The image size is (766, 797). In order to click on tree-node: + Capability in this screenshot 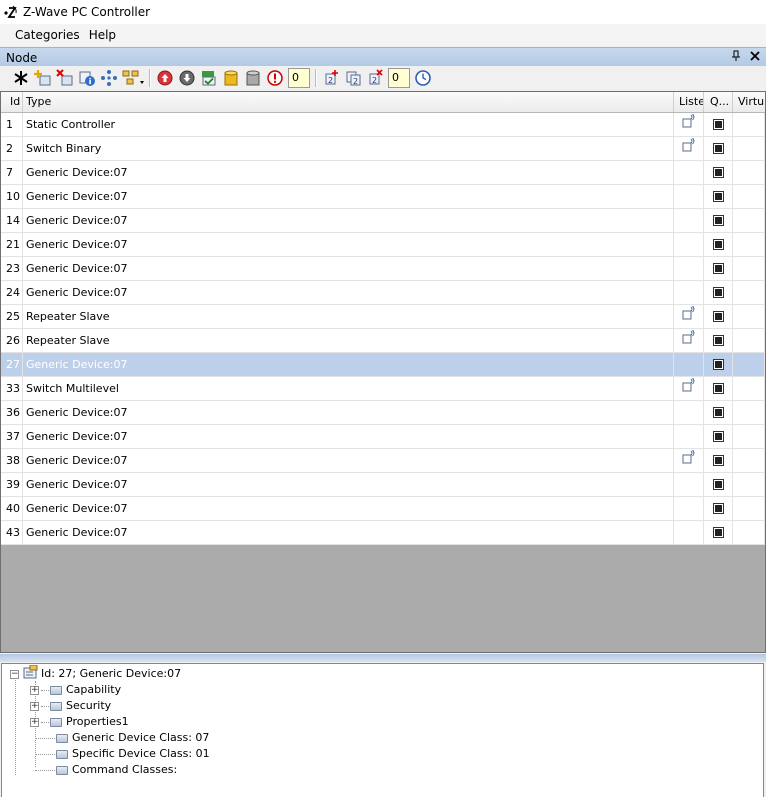, I will do `click(75, 690)`.